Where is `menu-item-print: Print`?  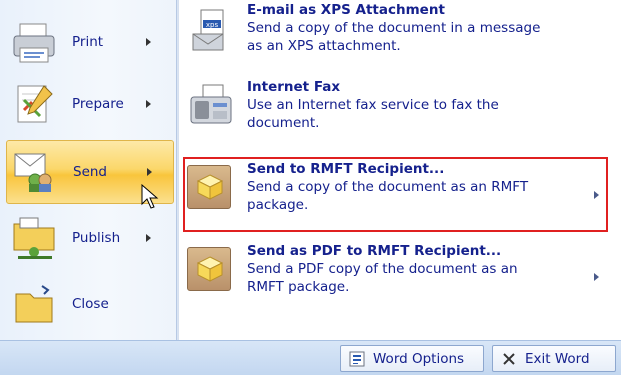 menu-item-print: Print is located at coordinates (90, 42).